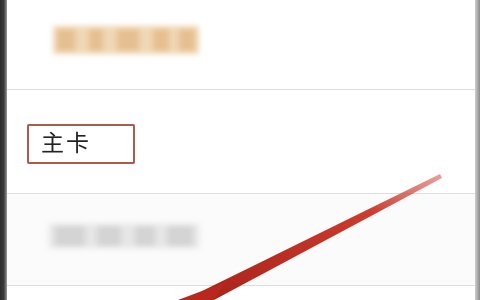  What do you see at coordinates (3, 150) in the screenshot?
I see `left-edge-frame` at bounding box center [3, 150].